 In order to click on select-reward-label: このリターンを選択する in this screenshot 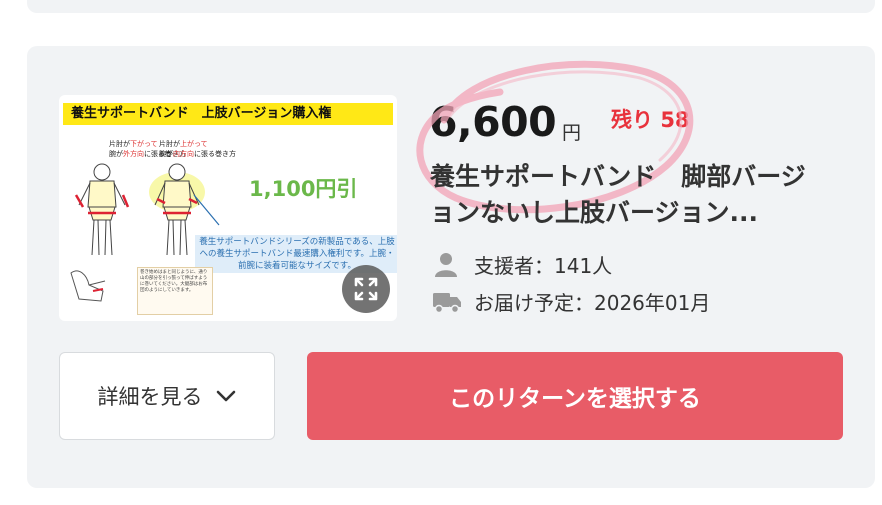, I will do `click(575, 399)`.